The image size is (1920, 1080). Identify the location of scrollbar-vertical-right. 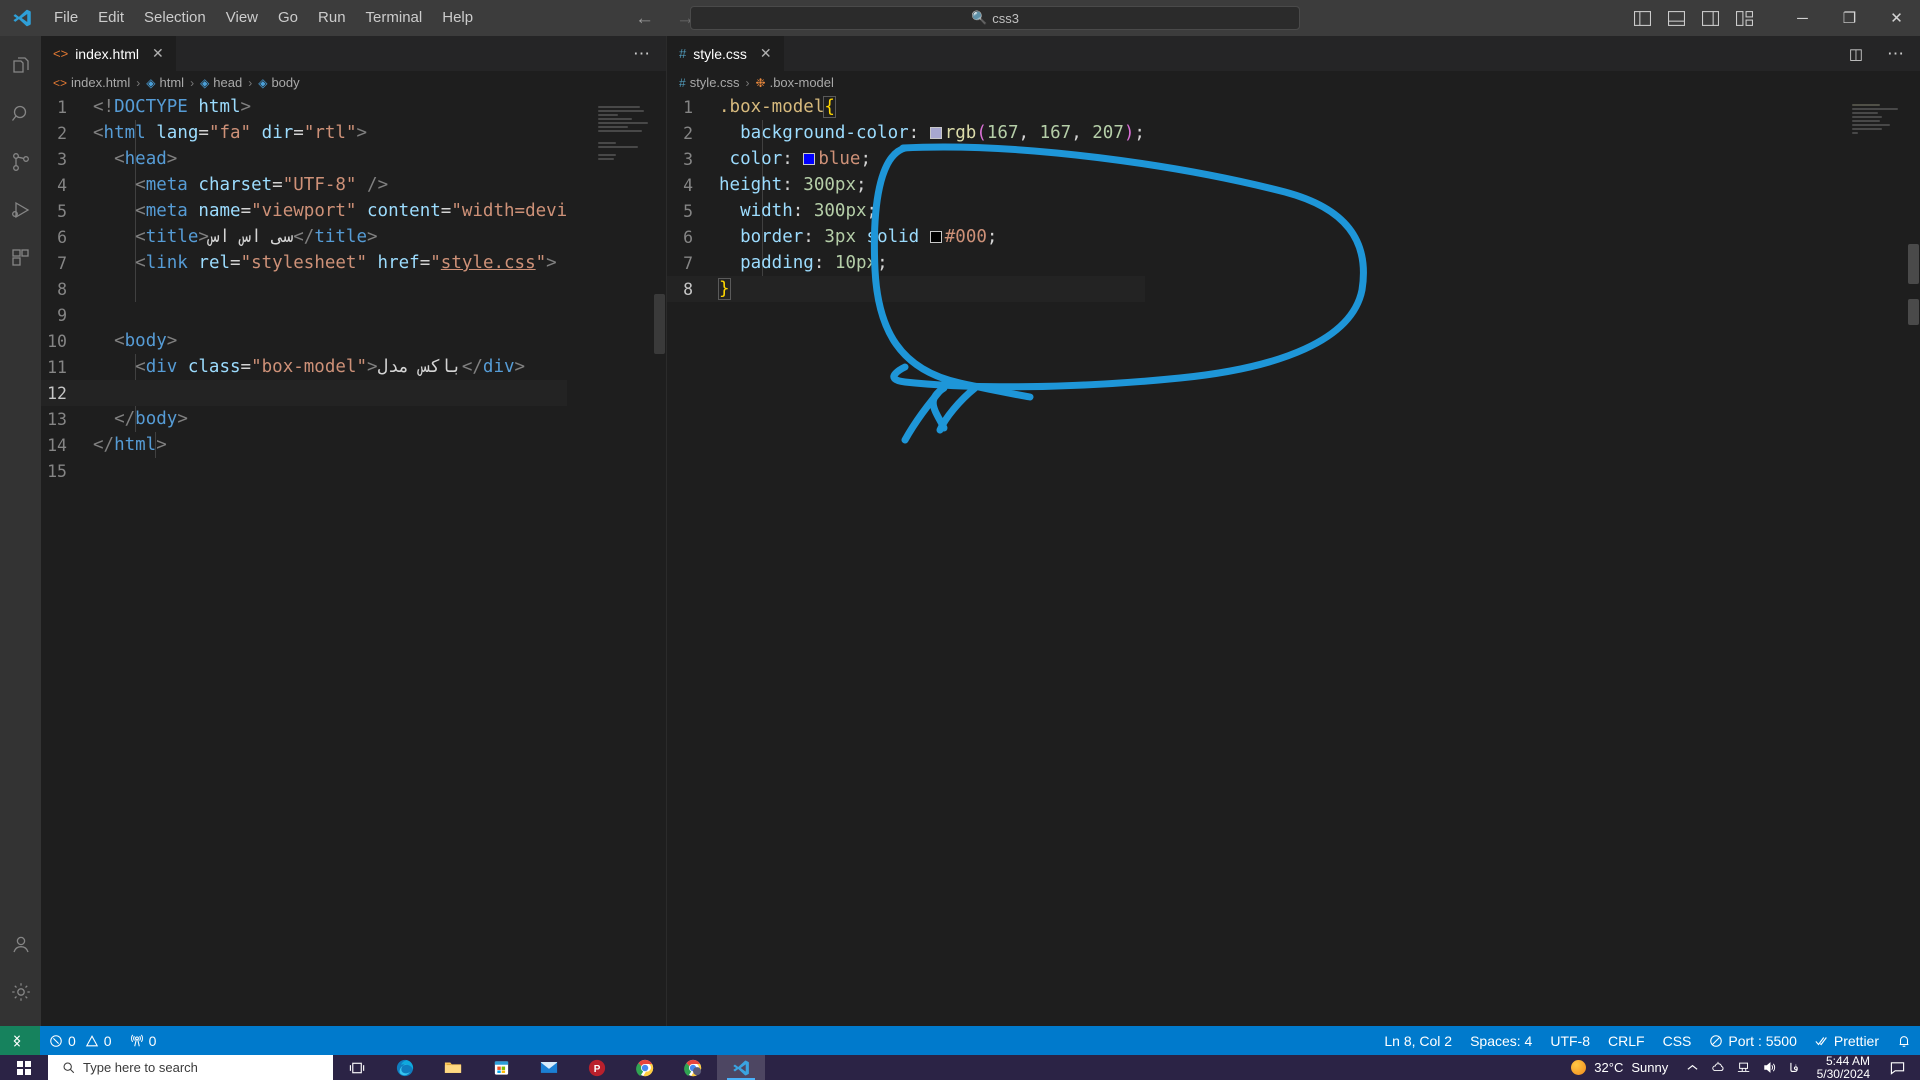
(1913, 560).